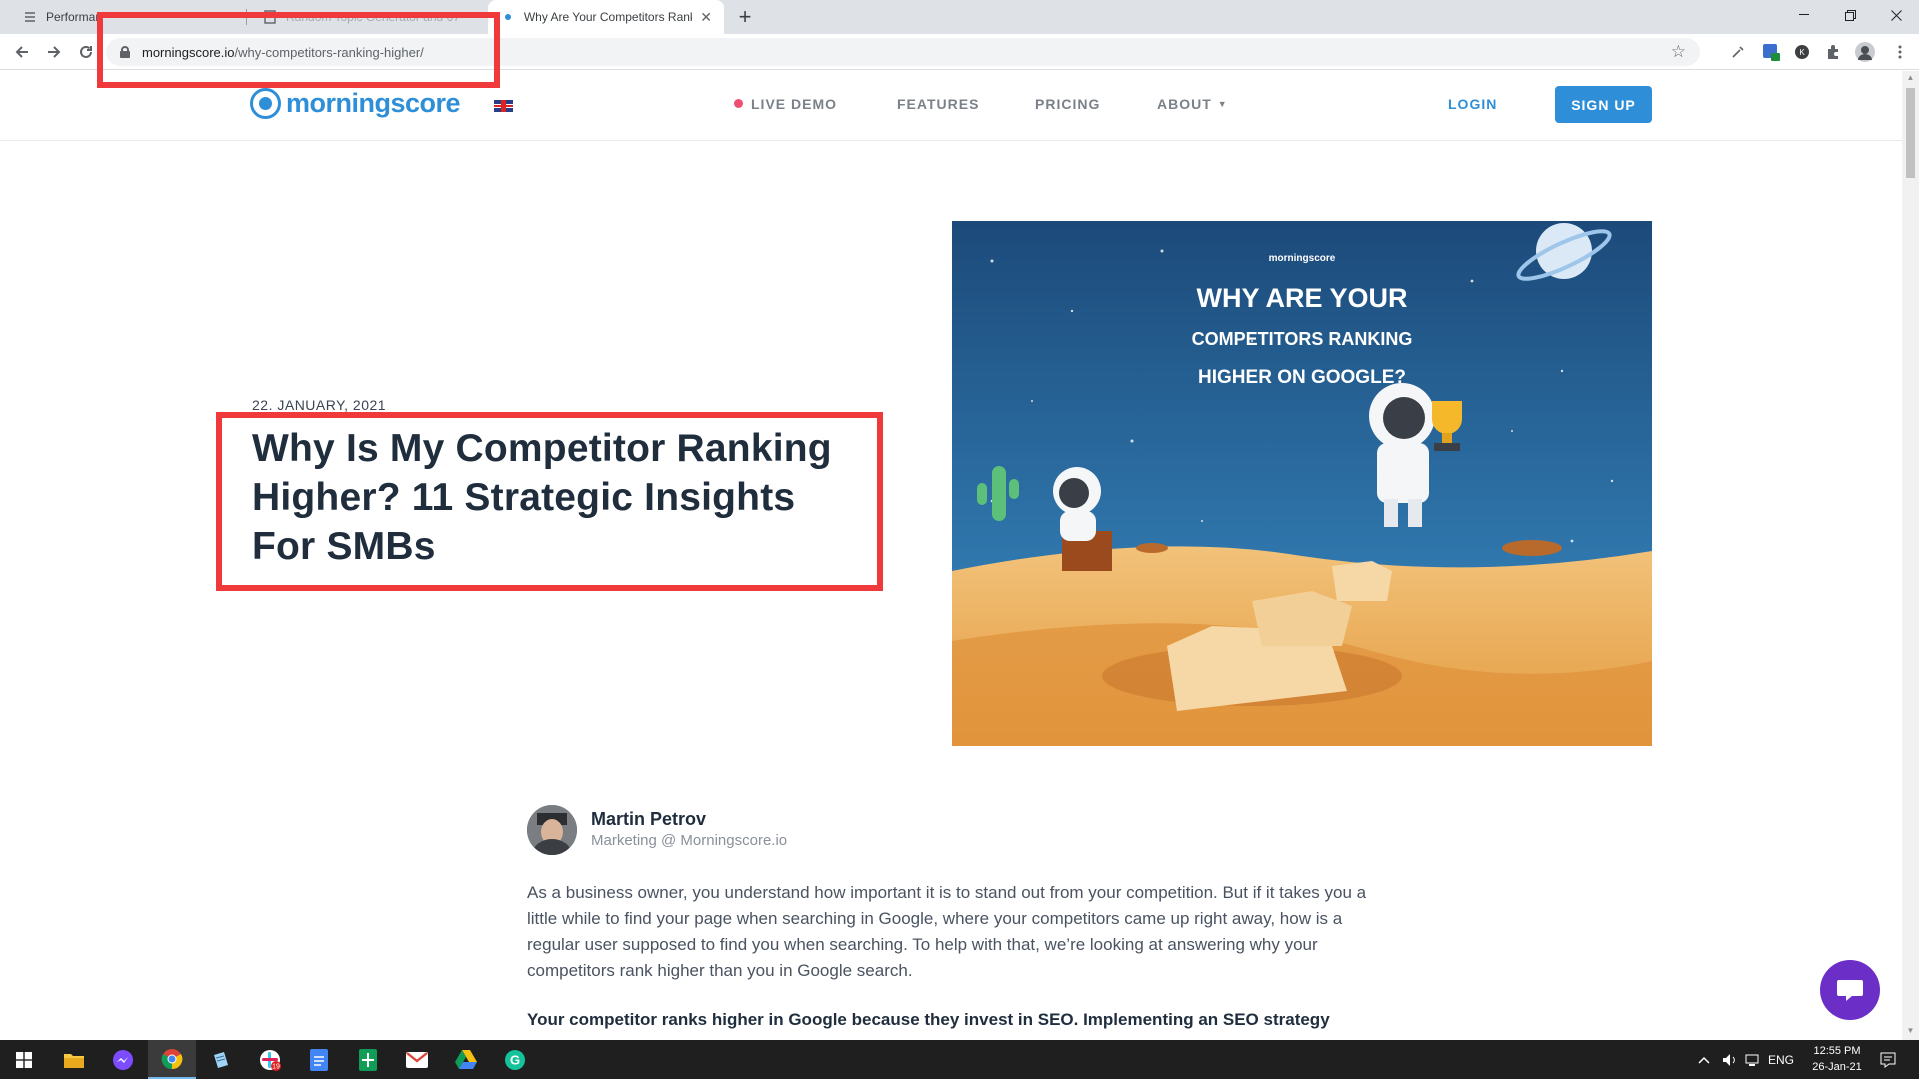 This screenshot has height=1079, width=1919. I want to click on tab-label: Why Are Your Competitors Rank, so click(608, 17).